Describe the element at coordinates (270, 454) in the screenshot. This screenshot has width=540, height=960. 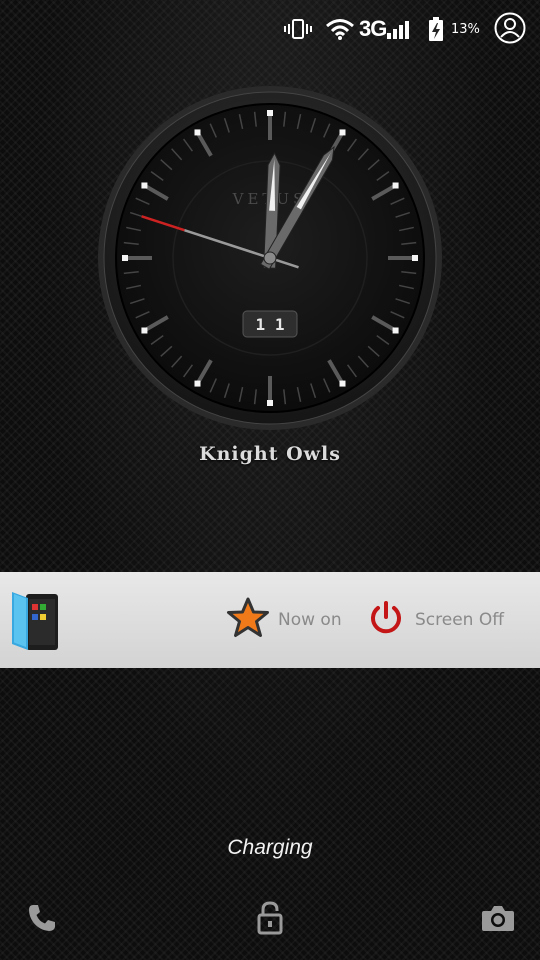
I see `owner-info: Knight Owls` at that location.